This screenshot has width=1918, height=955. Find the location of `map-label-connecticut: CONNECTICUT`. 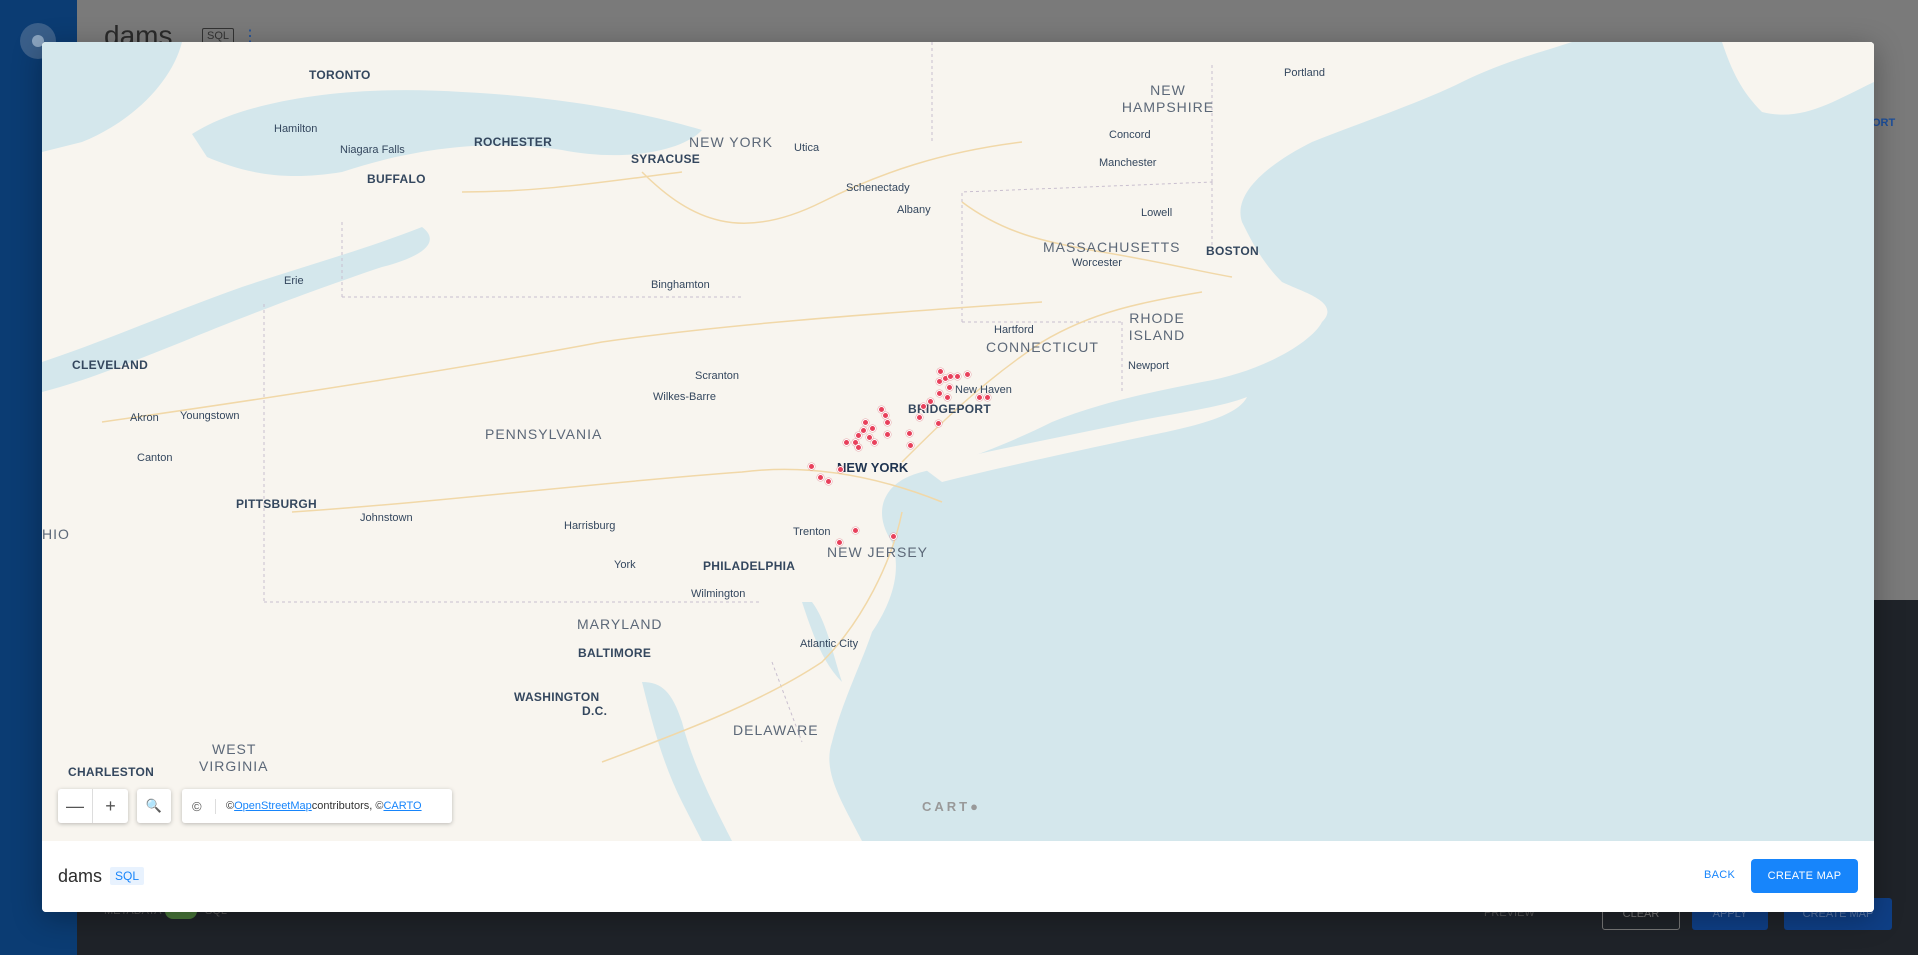

map-label-connecticut: CONNECTICUT is located at coordinates (1042, 347).